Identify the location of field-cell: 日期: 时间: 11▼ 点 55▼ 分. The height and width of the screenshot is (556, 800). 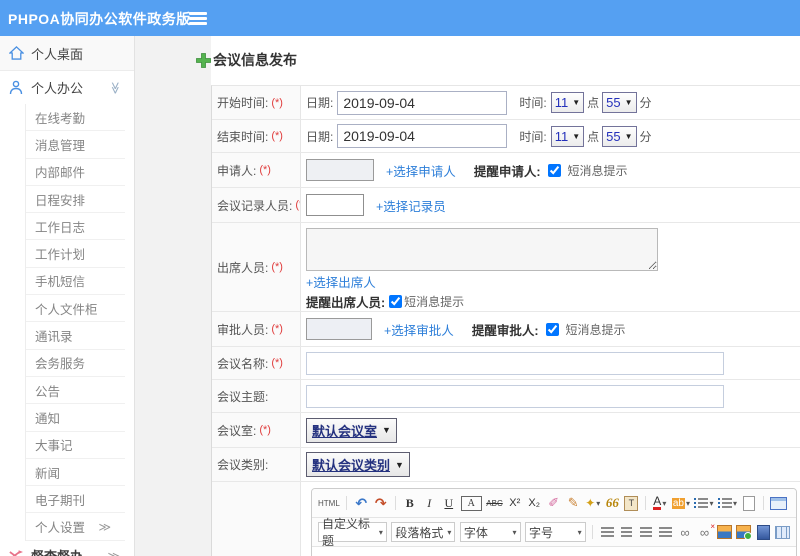
(550, 136).